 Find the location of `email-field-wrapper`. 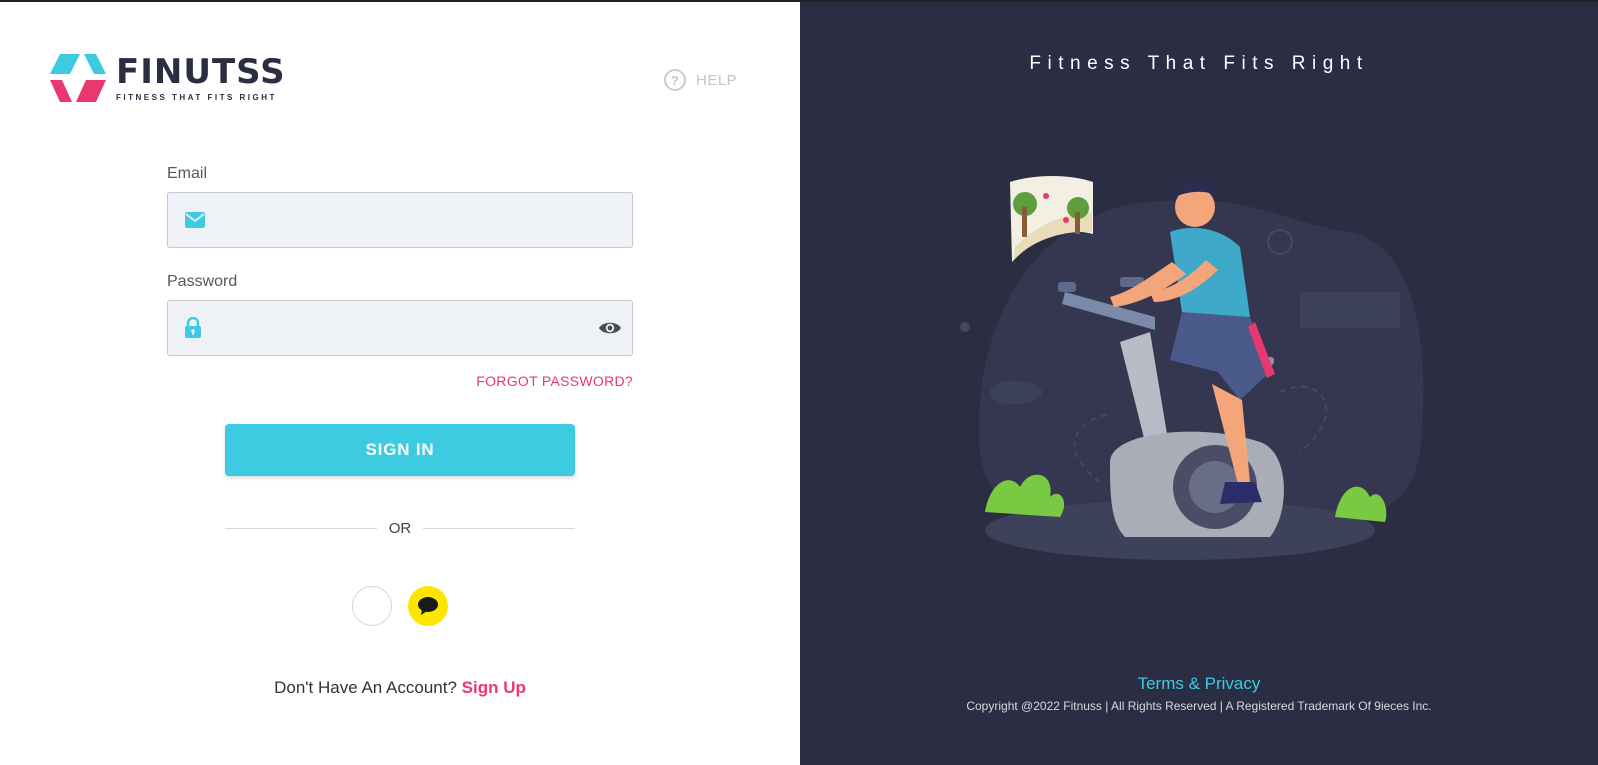

email-field-wrapper is located at coordinates (400, 220).